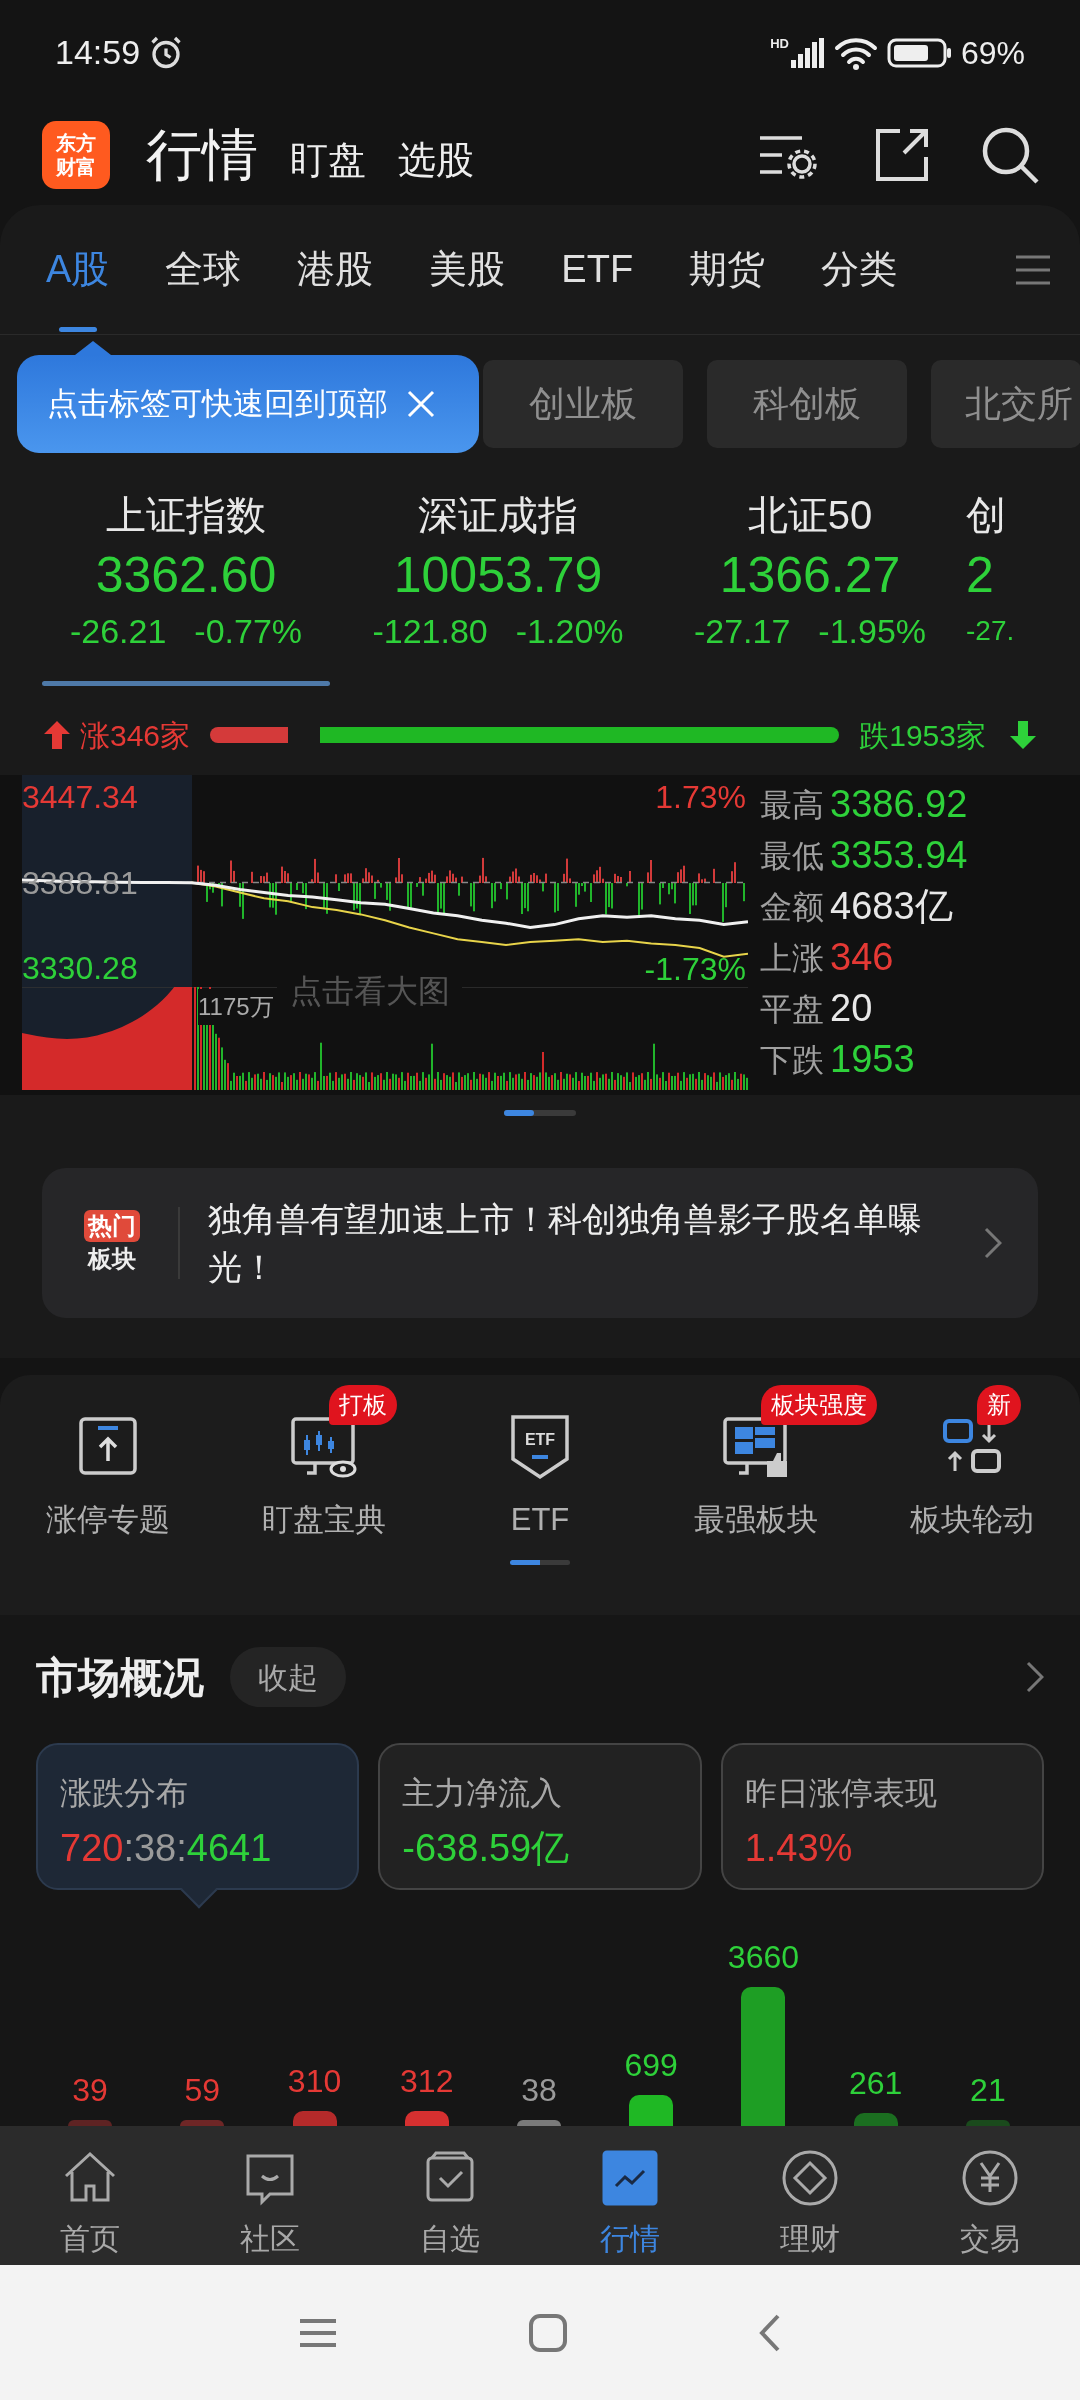 The width and height of the screenshot is (1080, 2400). What do you see at coordinates (1005, 404) in the screenshot?
I see `board-chip: 北交所` at bounding box center [1005, 404].